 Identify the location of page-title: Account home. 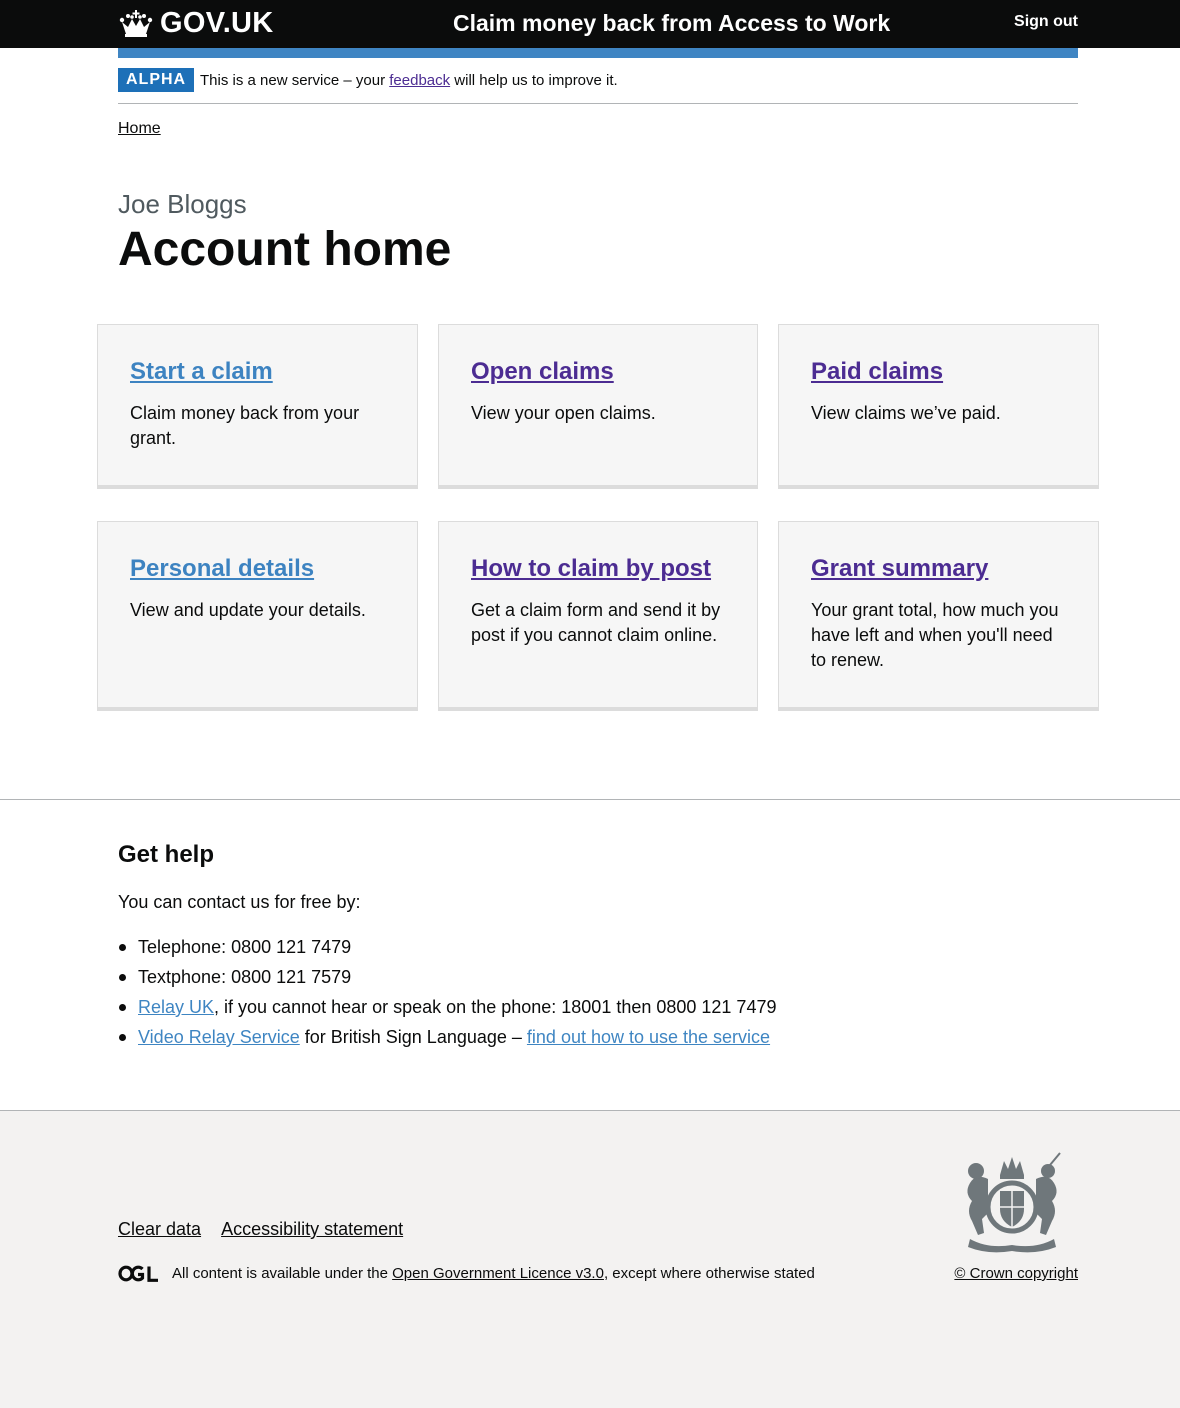
(285, 249).